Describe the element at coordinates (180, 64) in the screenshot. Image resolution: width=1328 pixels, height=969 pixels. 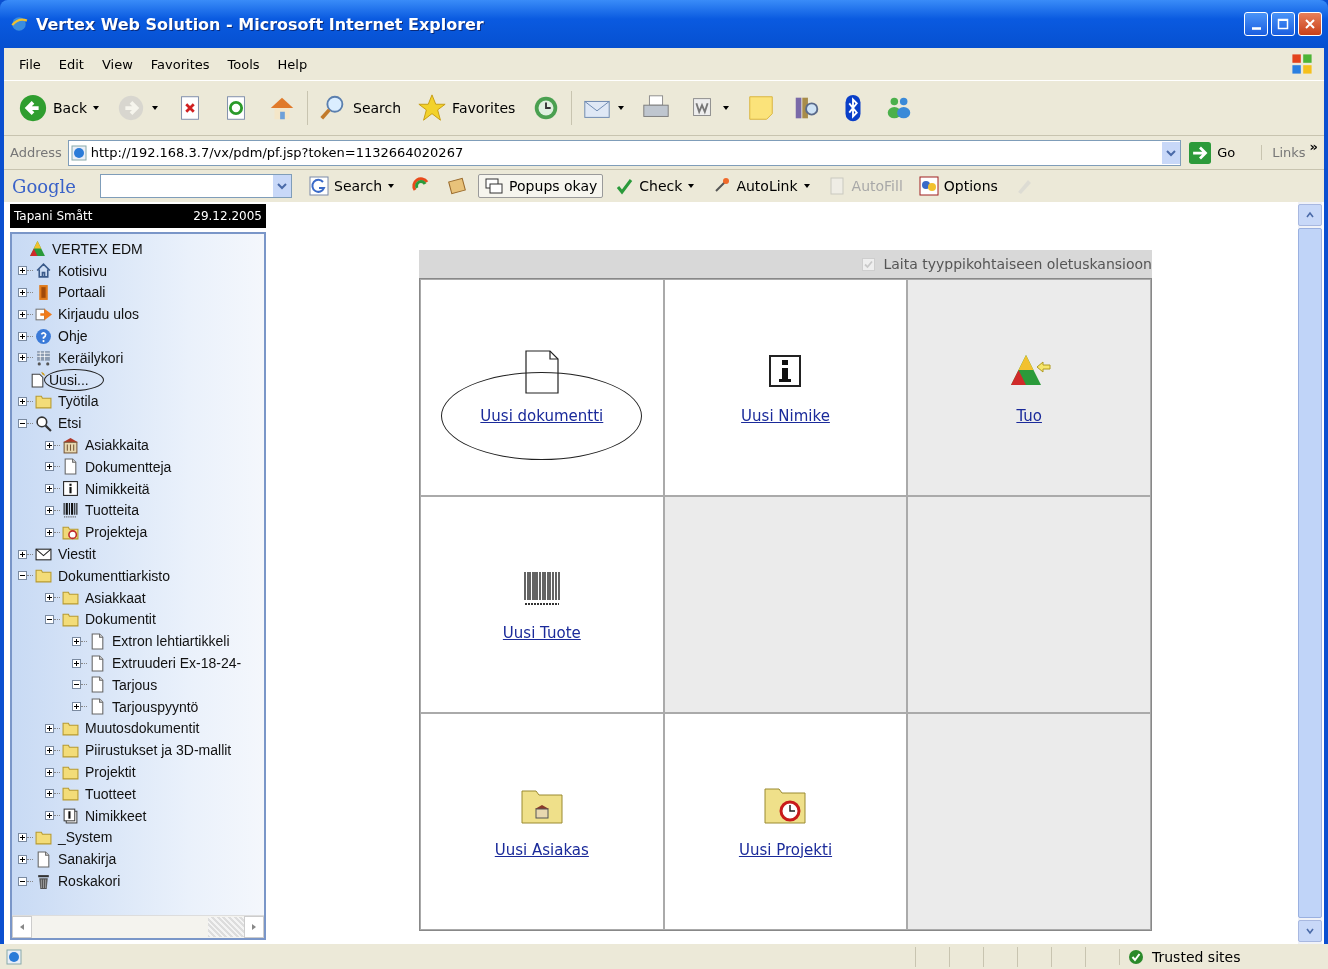
I see `menu-item: Favorites` at that location.